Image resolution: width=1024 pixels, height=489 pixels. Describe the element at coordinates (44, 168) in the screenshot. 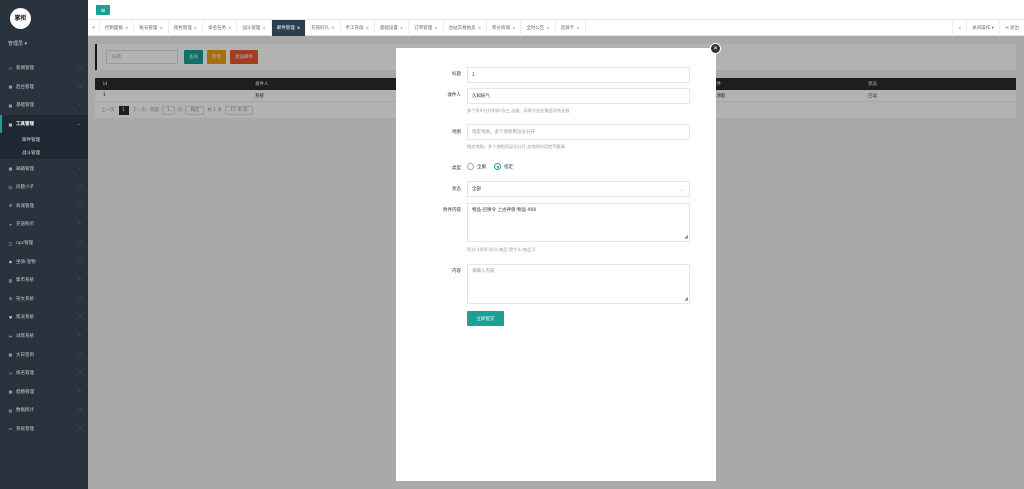

I see `sidebar-item: ▦ 邮箱管理 ‹` at that location.